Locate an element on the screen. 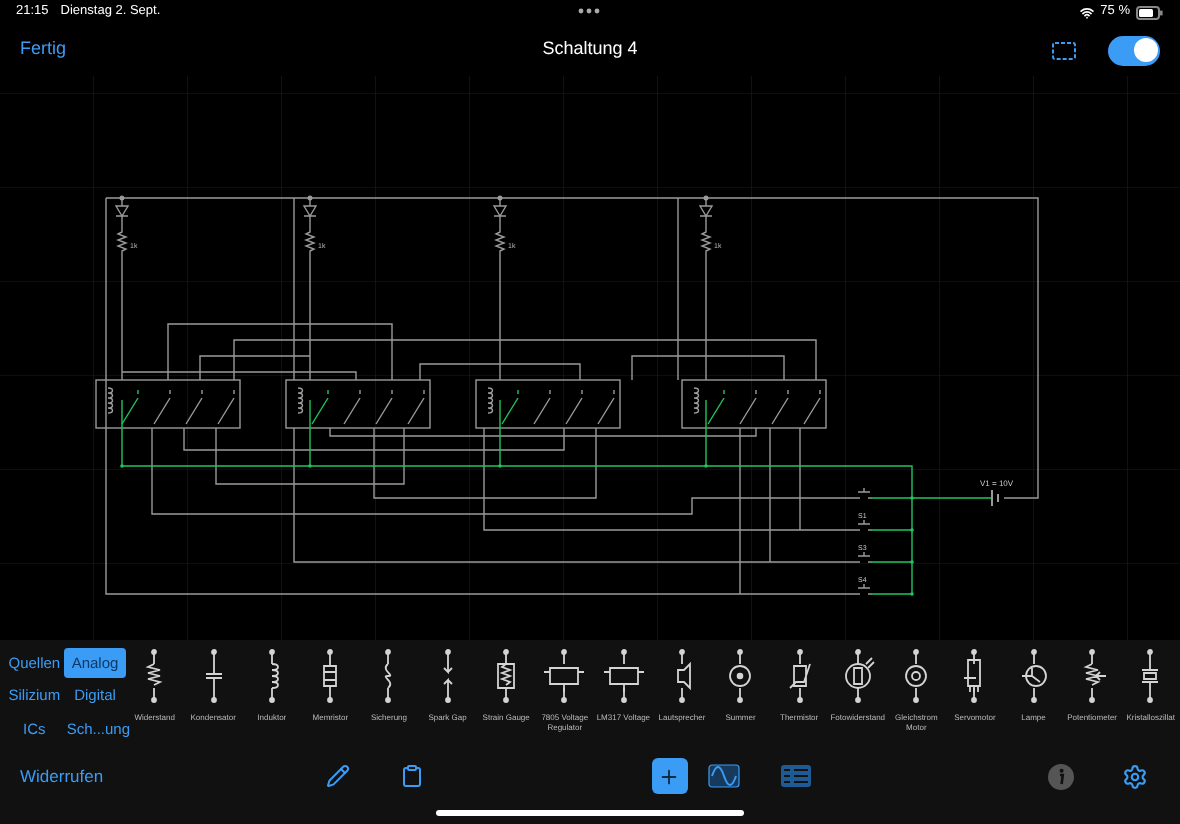 The height and width of the screenshot is (824, 1180). toggle-switch is located at coordinates (1134, 50).